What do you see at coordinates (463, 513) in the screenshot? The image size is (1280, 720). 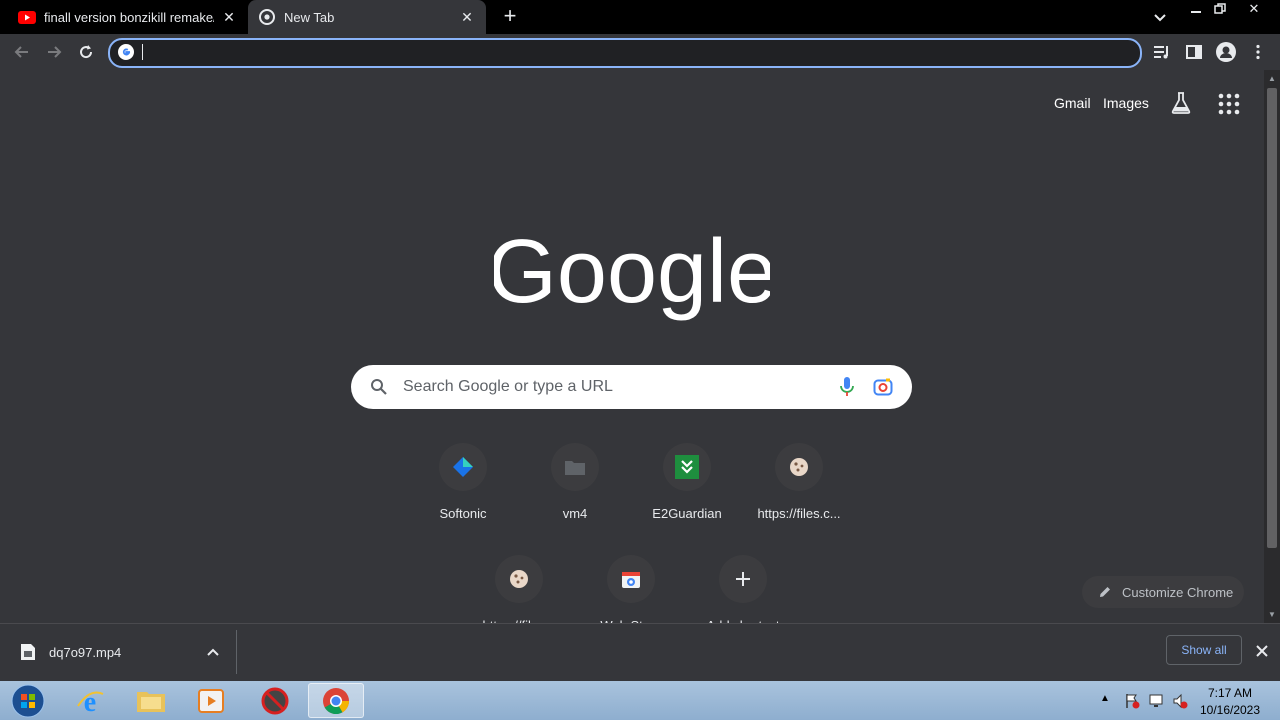 I see `shortcut-label: Softonic` at bounding box center [463, 513].